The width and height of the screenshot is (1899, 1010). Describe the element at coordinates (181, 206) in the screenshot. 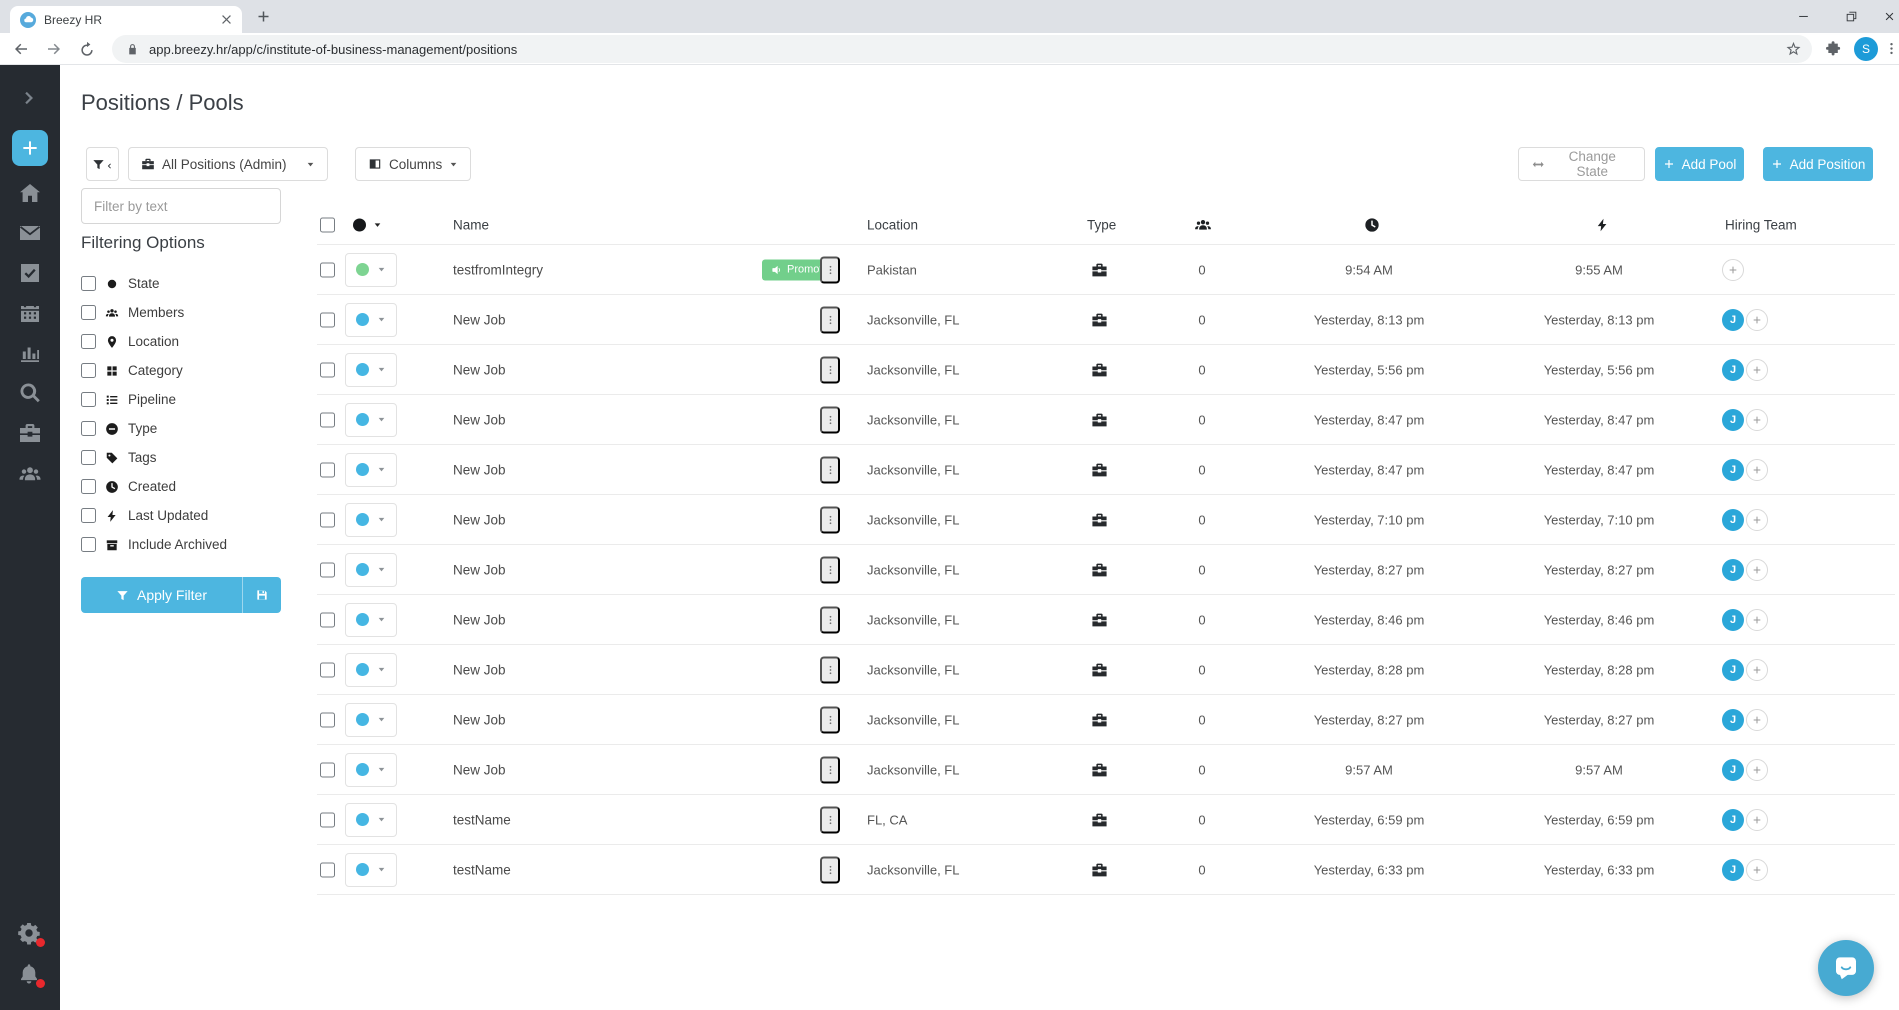

I see `filter-text-input` at that location.